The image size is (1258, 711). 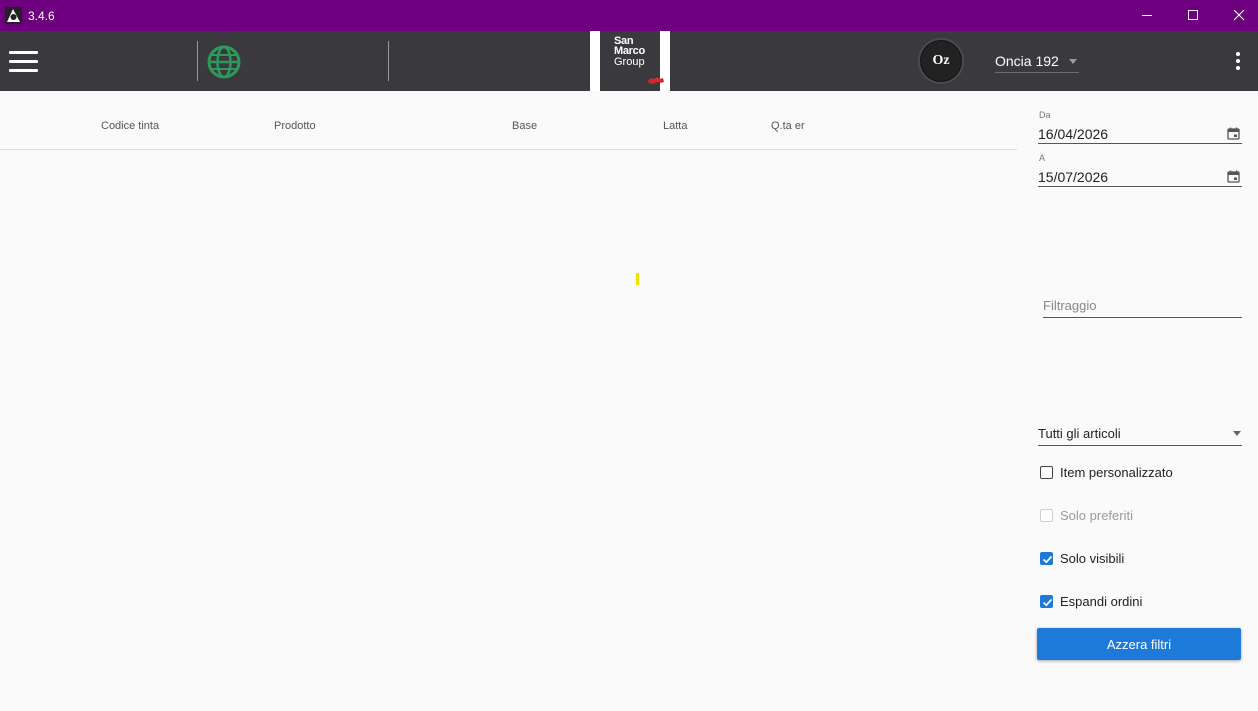 What do you see at coordinates (1027, 61) in the screenshot?
I see `unit-select-value: Oncia 192` at bounding box center [1027, 61].